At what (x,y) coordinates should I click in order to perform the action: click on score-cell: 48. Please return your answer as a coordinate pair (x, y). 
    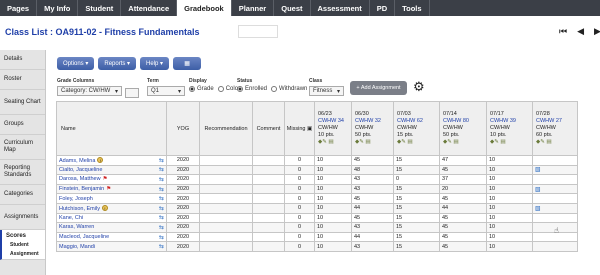
    Looking at the image, I should click on (372, 170).